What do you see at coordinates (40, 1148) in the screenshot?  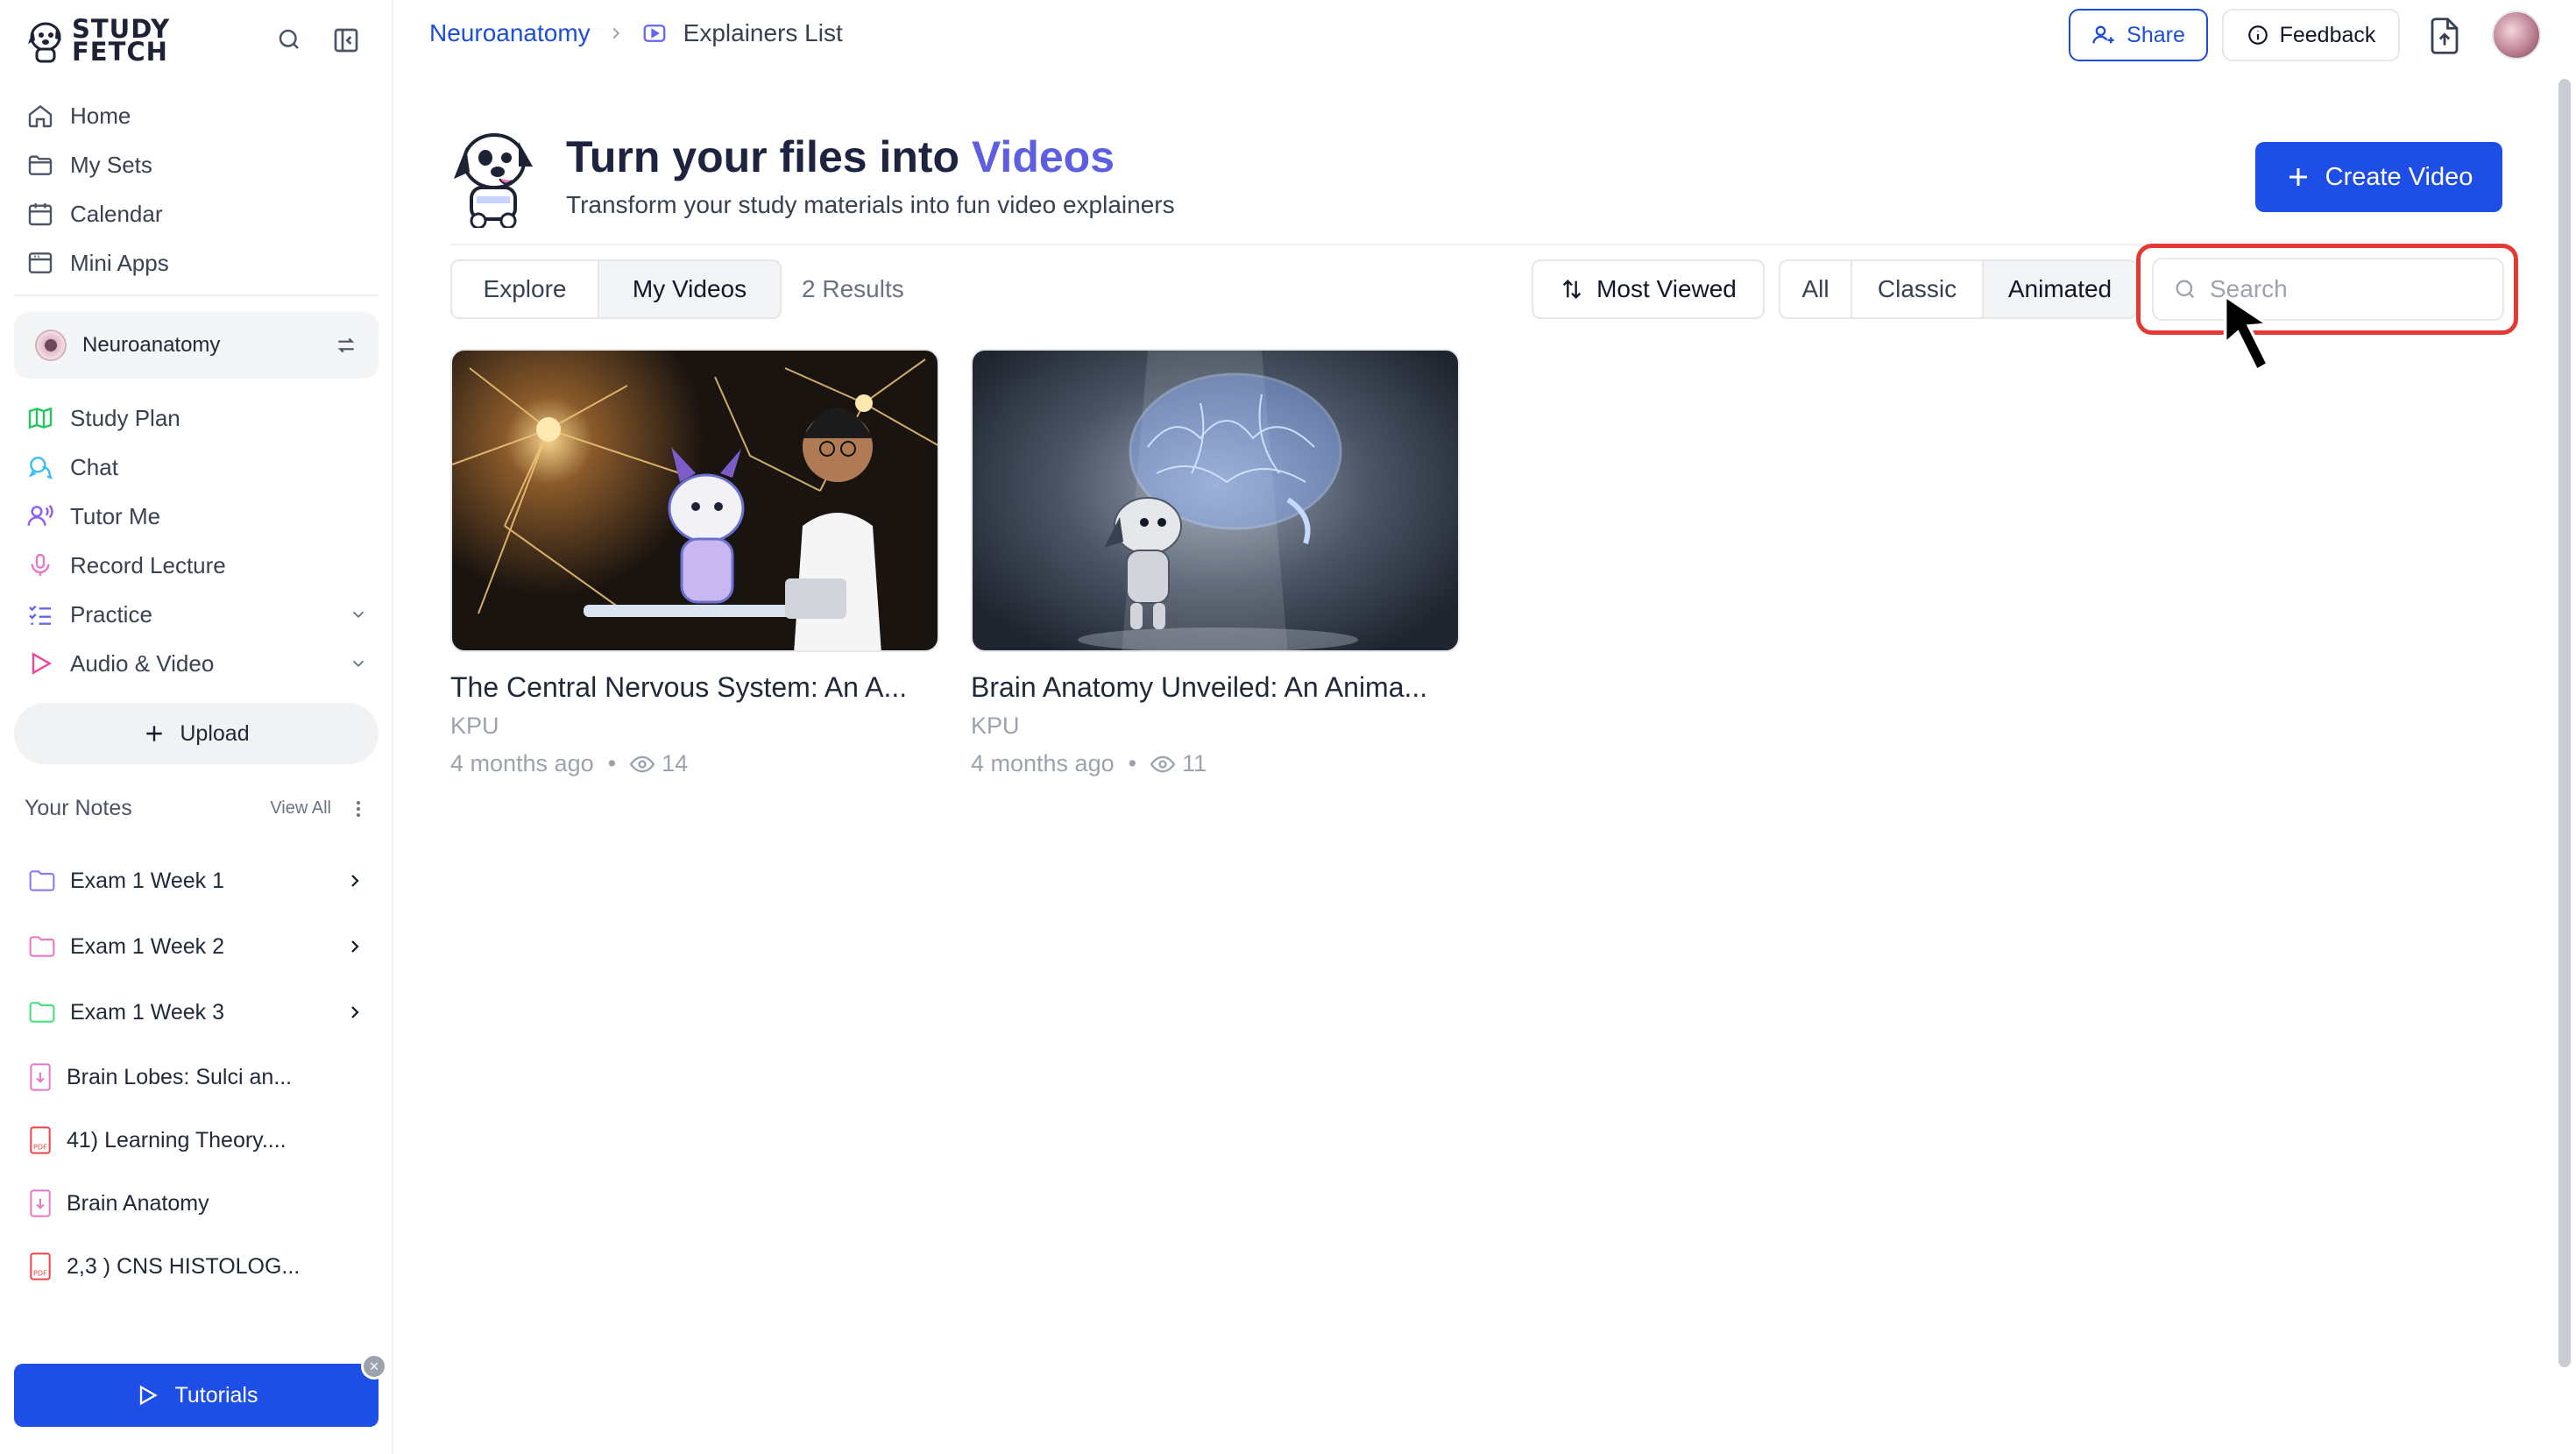 I see `svg-text: PDF` at bounding box center [40, 1148].